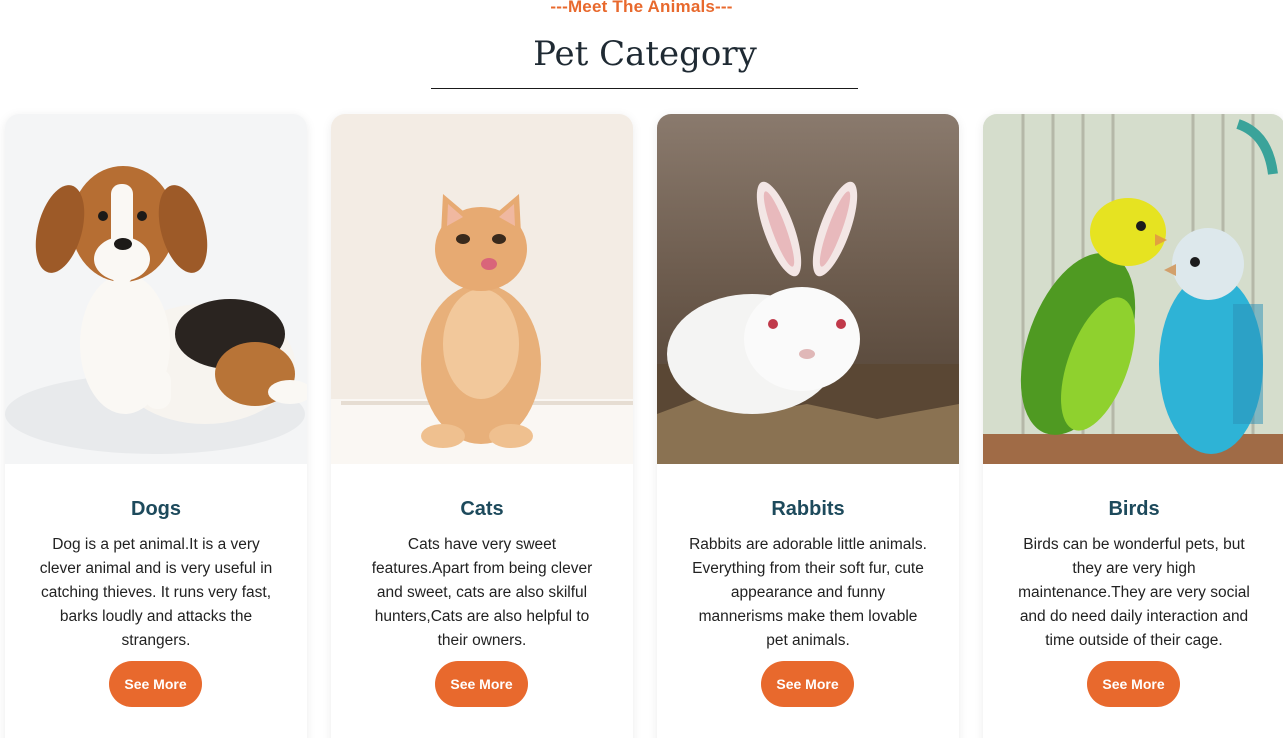  What do you see at coordinates (808, 289) in the screenshot?
I see `rabbit-photo` at bounding box center [808, 289].